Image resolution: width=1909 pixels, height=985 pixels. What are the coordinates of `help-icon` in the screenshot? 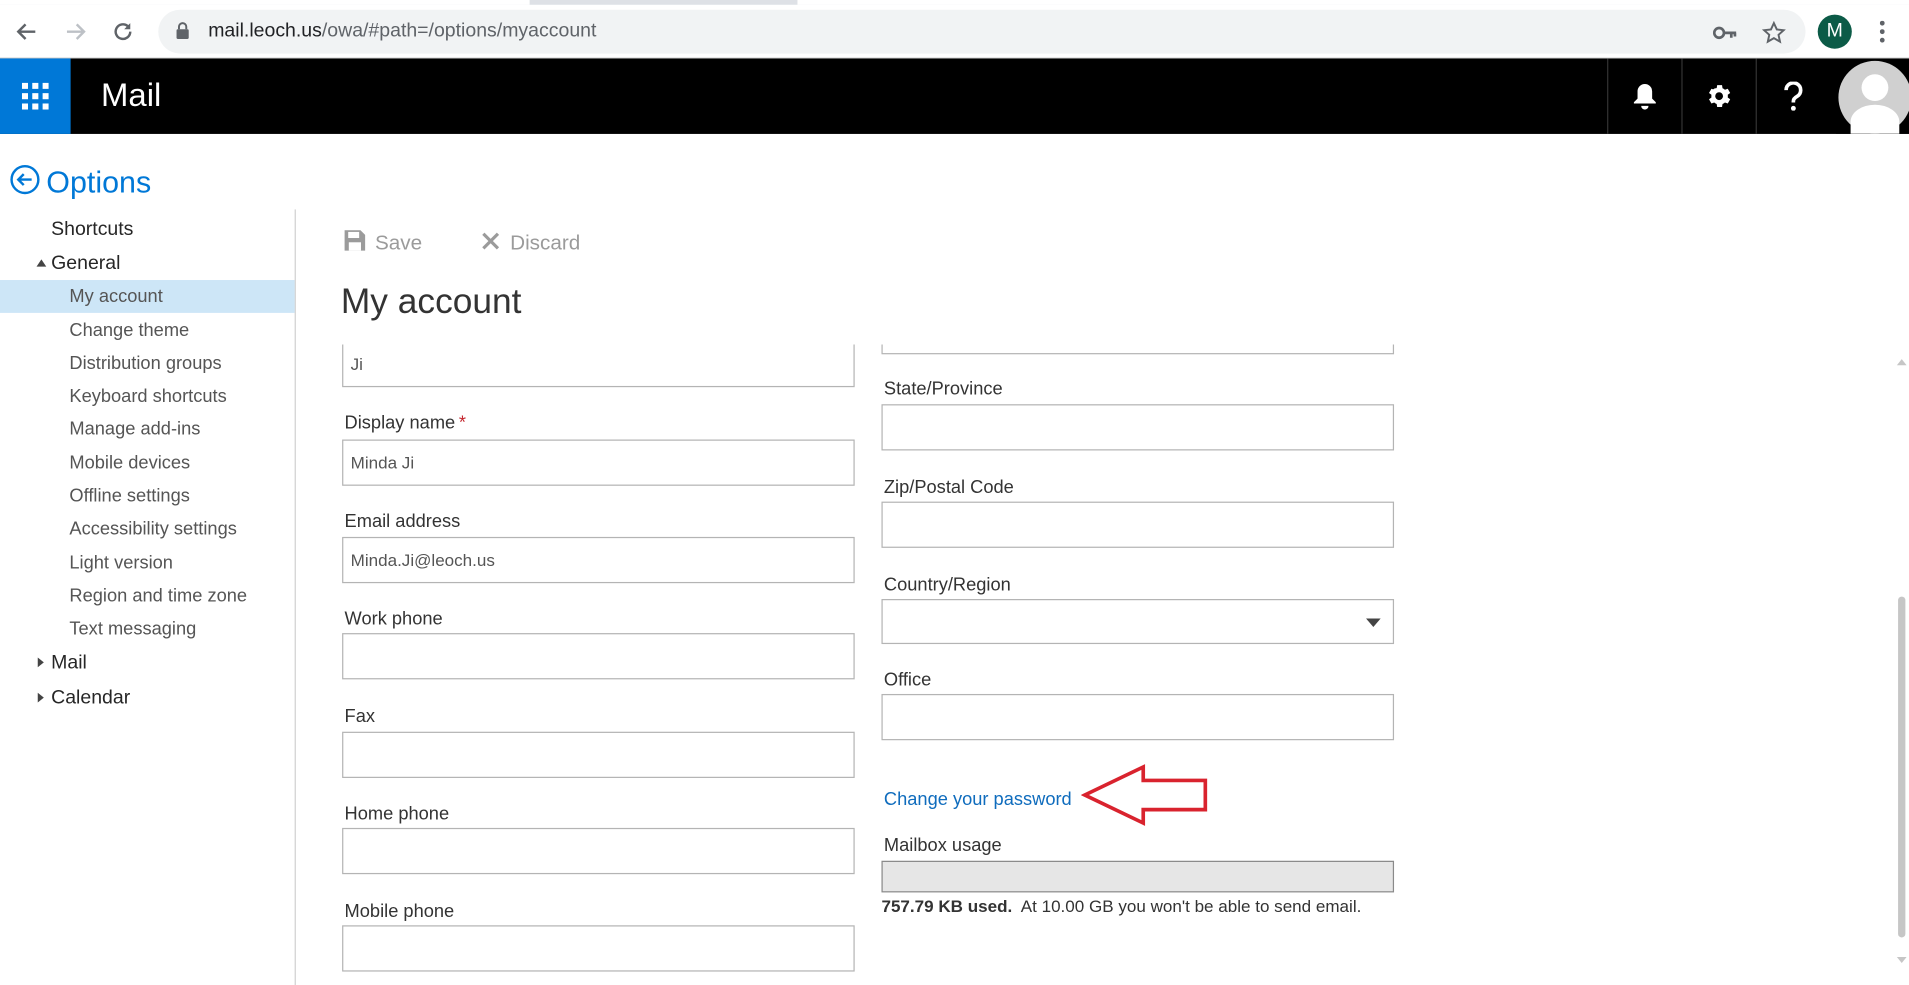 It's located at (1792, 96).